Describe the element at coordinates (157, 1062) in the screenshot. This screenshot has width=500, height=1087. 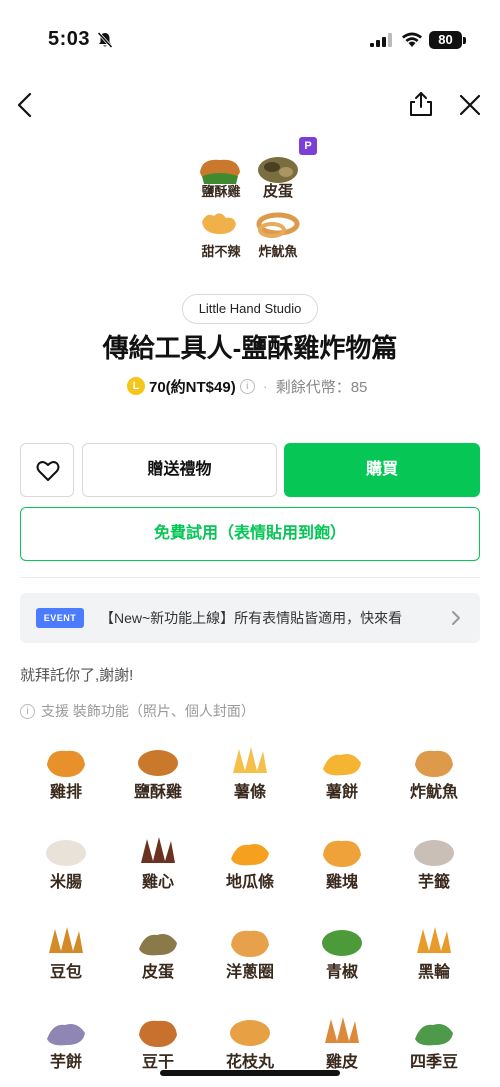
I see `sticker-label: 豆干` at that location.